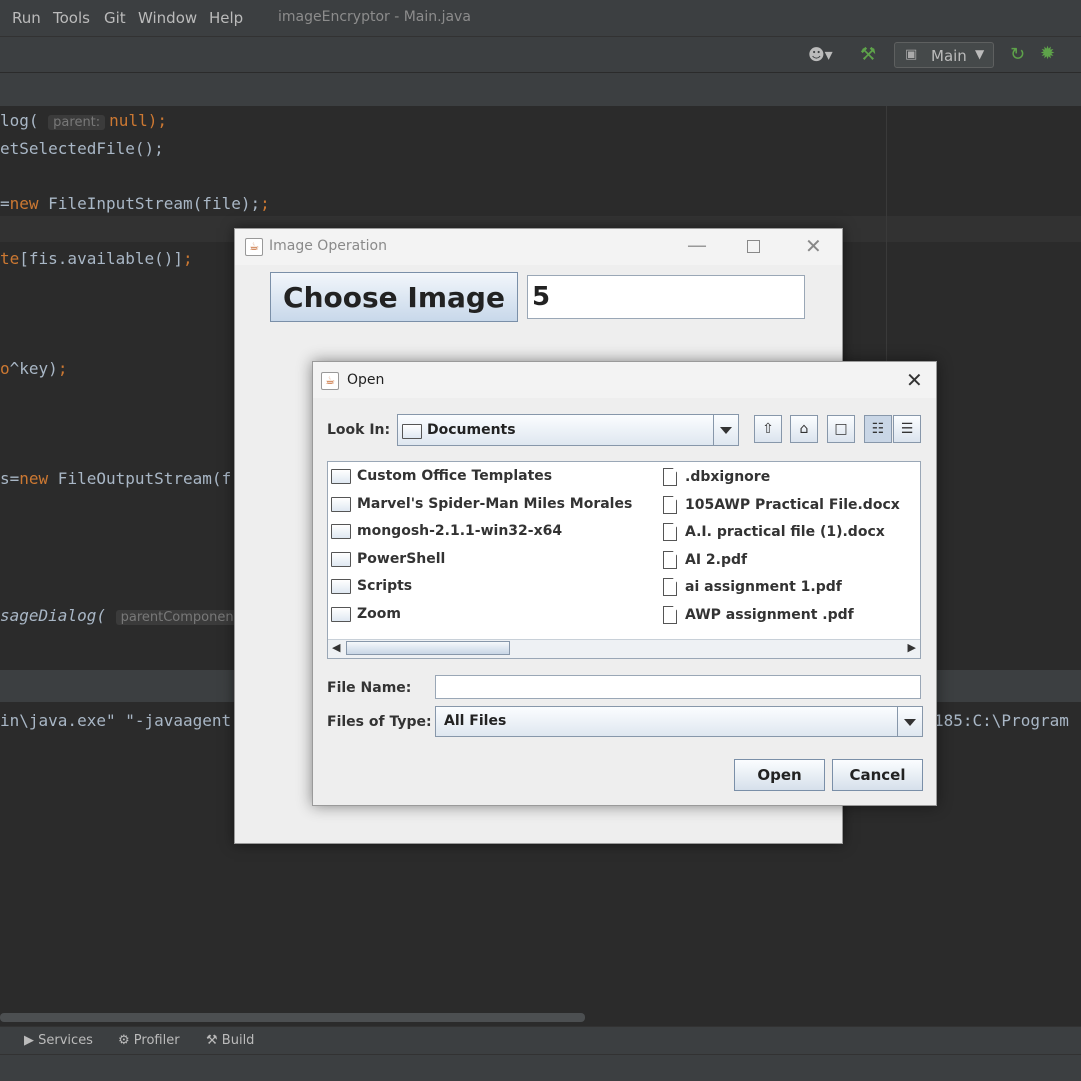 The height and width of the screenshot is (1081, 1081). Describe the element at coordinates (369, 688) in the screenshot. I see `file-name-label: File Name:` at that location.